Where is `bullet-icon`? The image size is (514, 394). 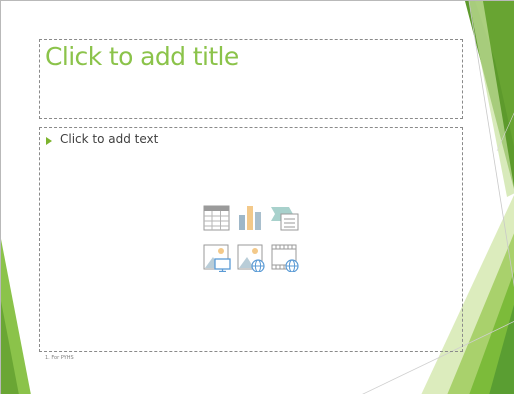
bullet-icon is located at coordinates (49, 141).